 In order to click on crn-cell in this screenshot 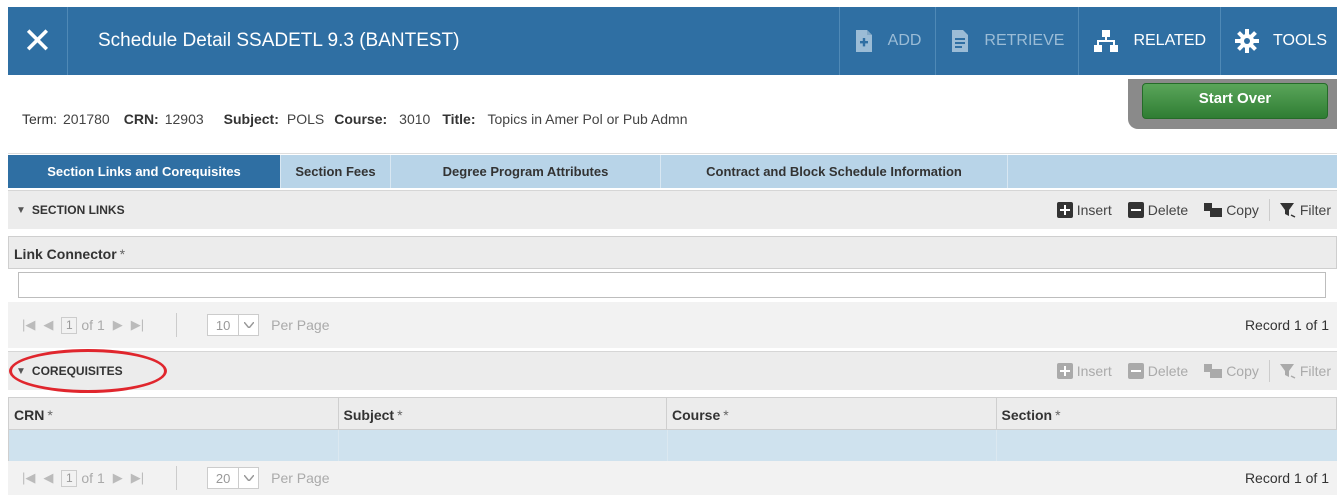, I will do `click(174, 445)`.